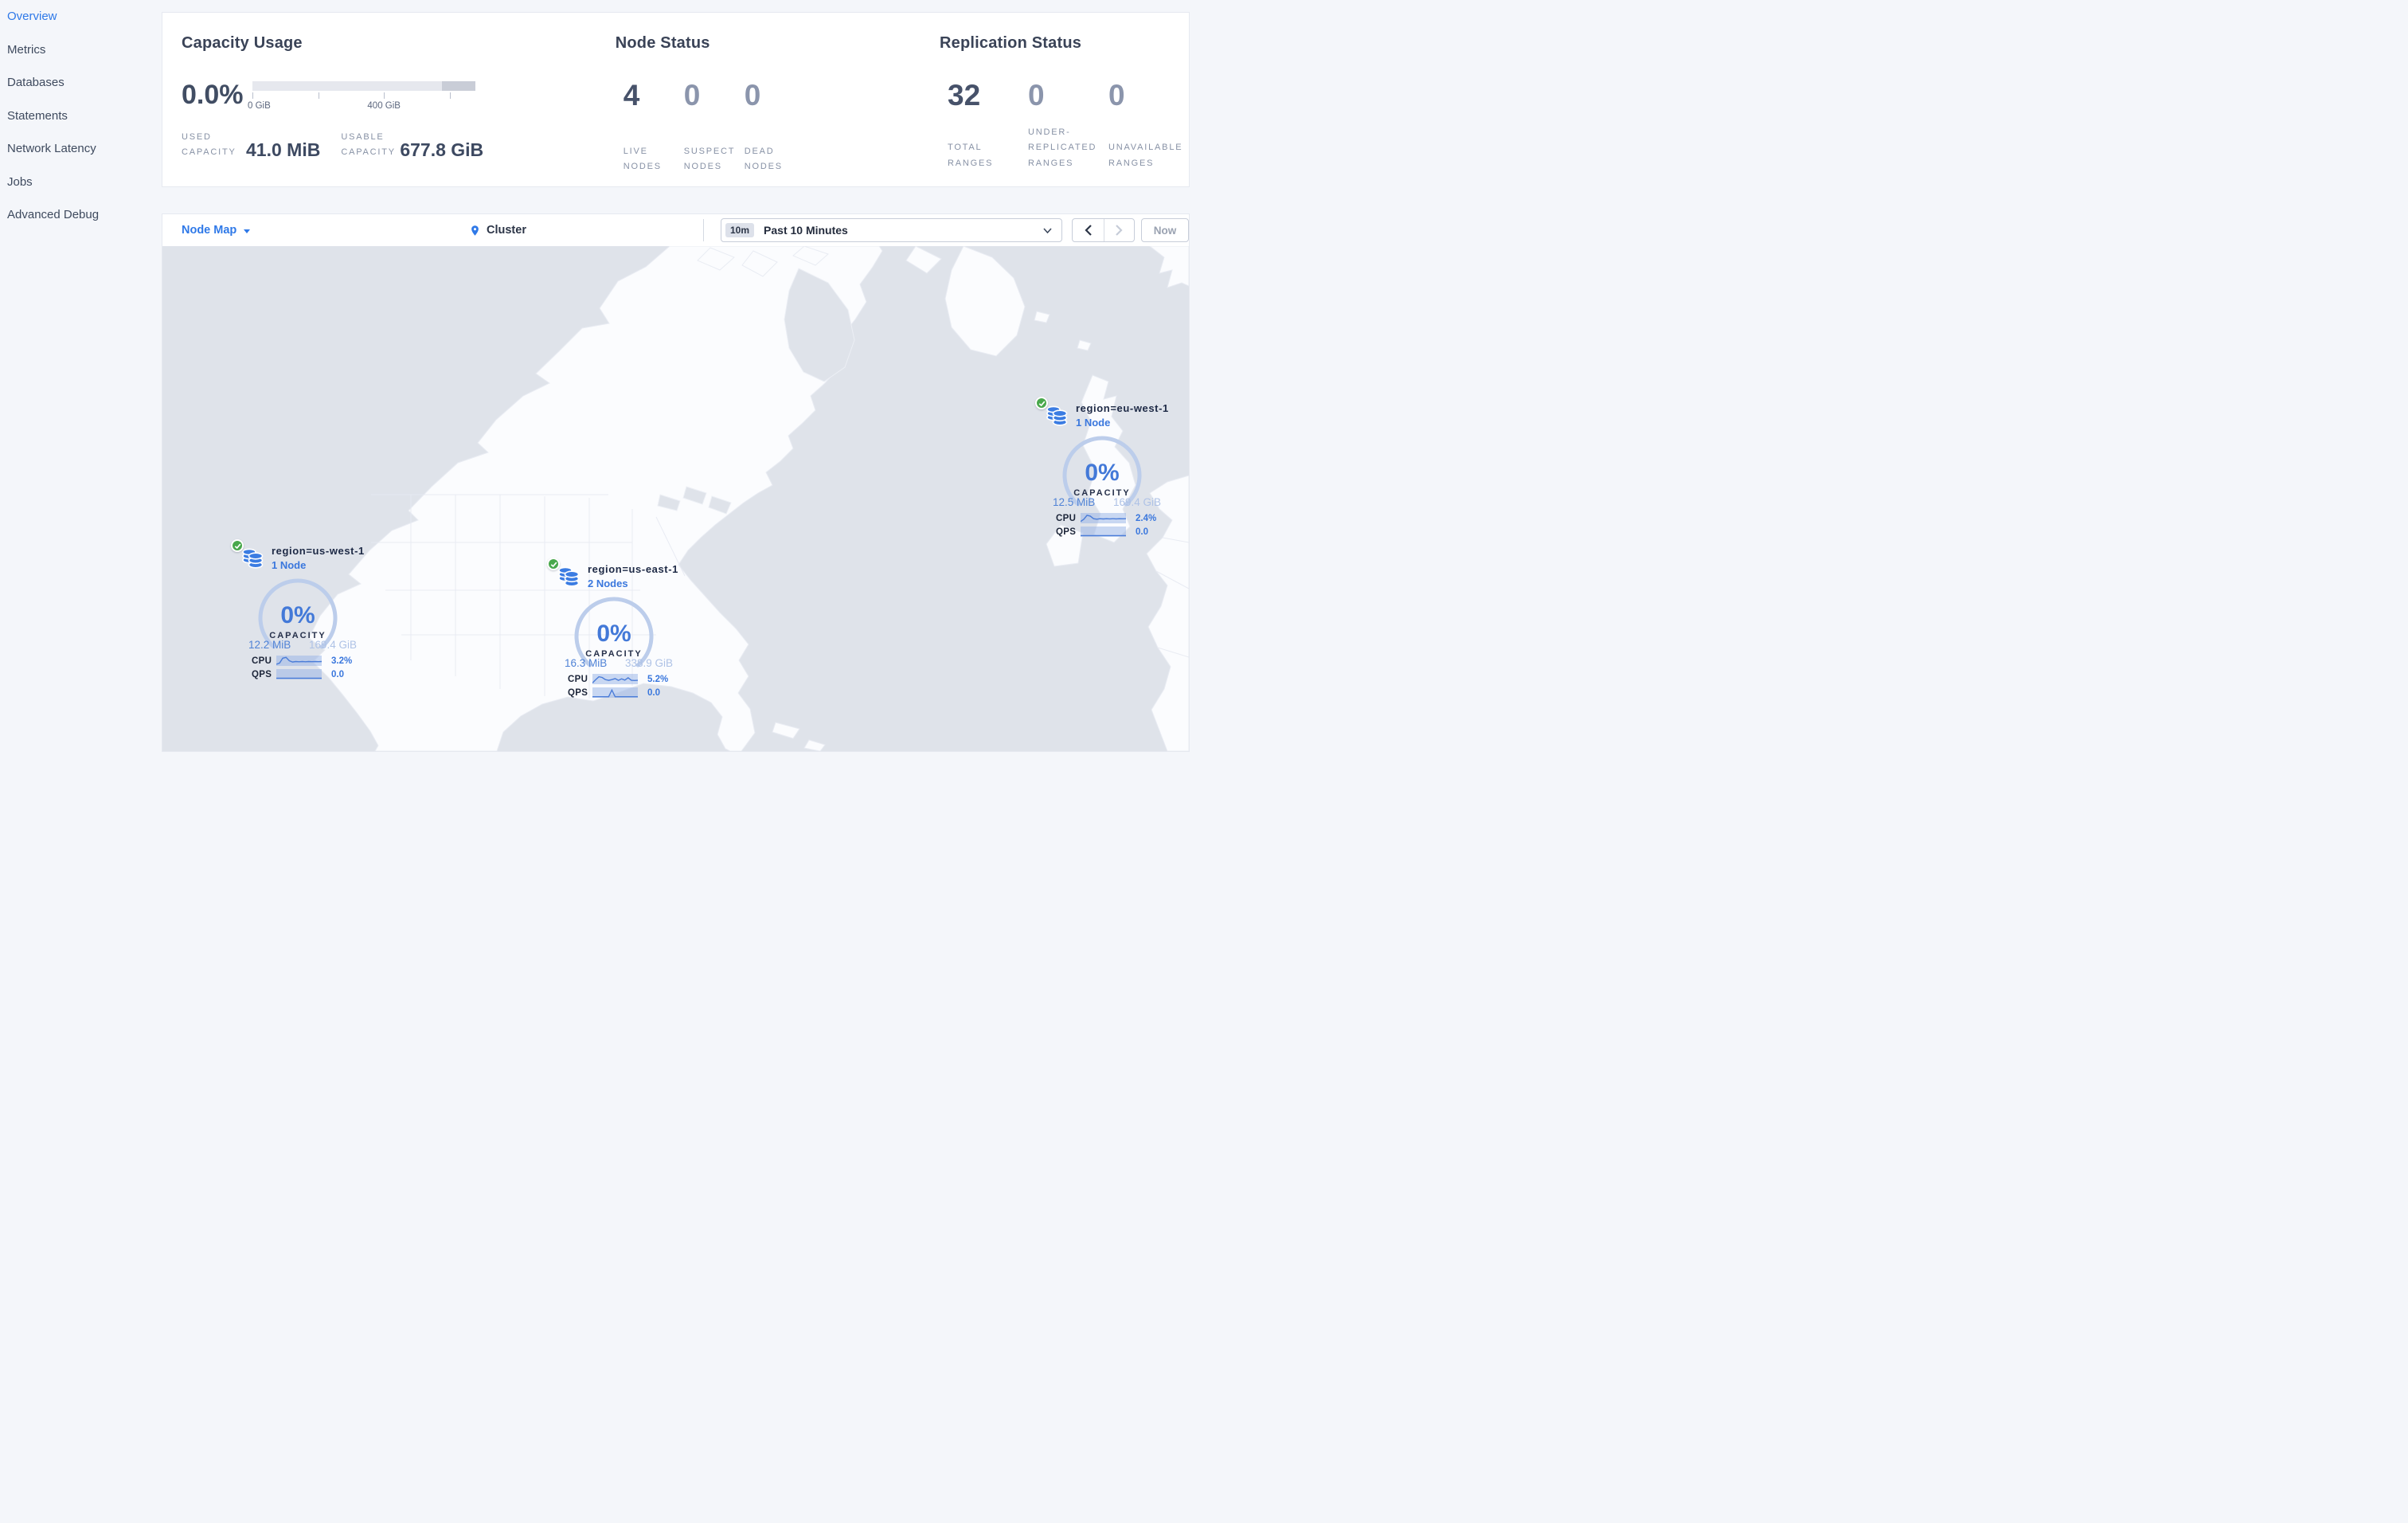  I want to click on sidebar-item-metrics: Metrics, so click(81, 50).